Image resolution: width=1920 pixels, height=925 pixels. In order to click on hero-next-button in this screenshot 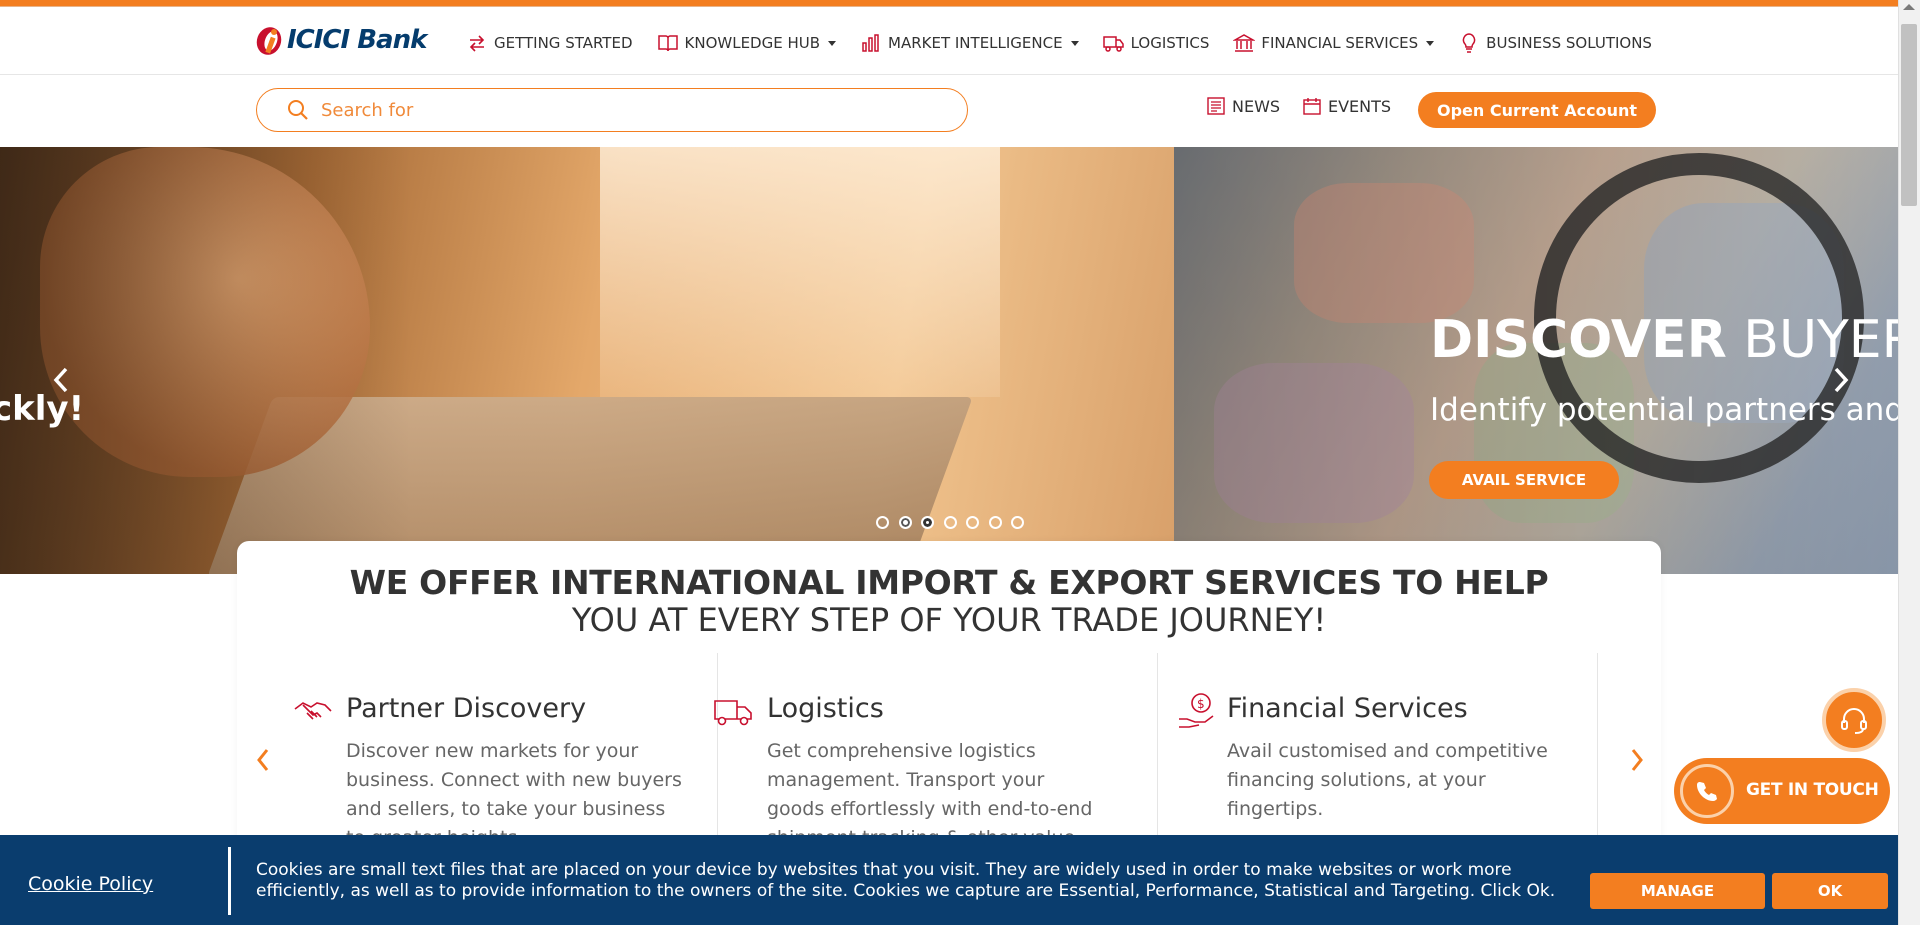, I will do `click(1841, 380)`.